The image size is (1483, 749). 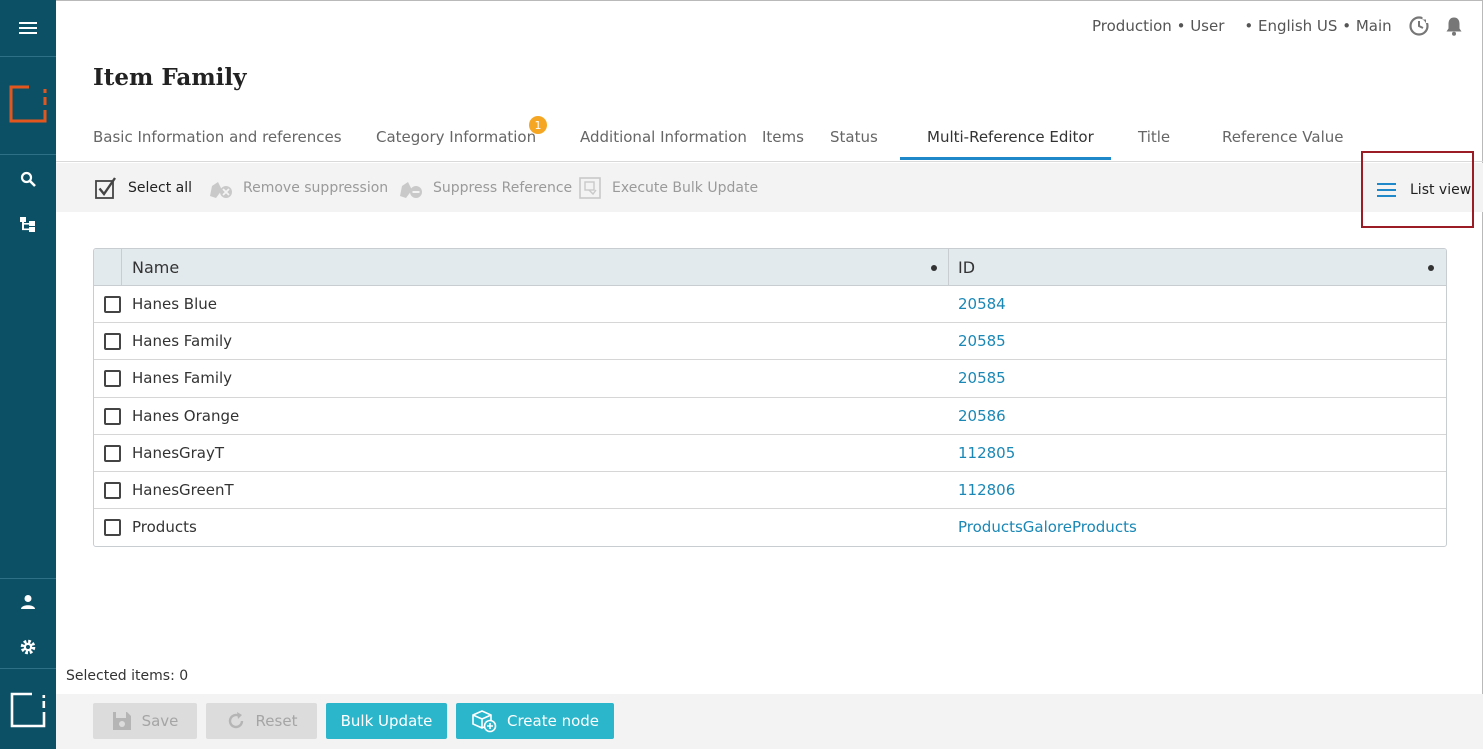 What do you see at coordinates (28, 647) in the screenshot?
I see `gear-icon` at bounding box center [28, 647].